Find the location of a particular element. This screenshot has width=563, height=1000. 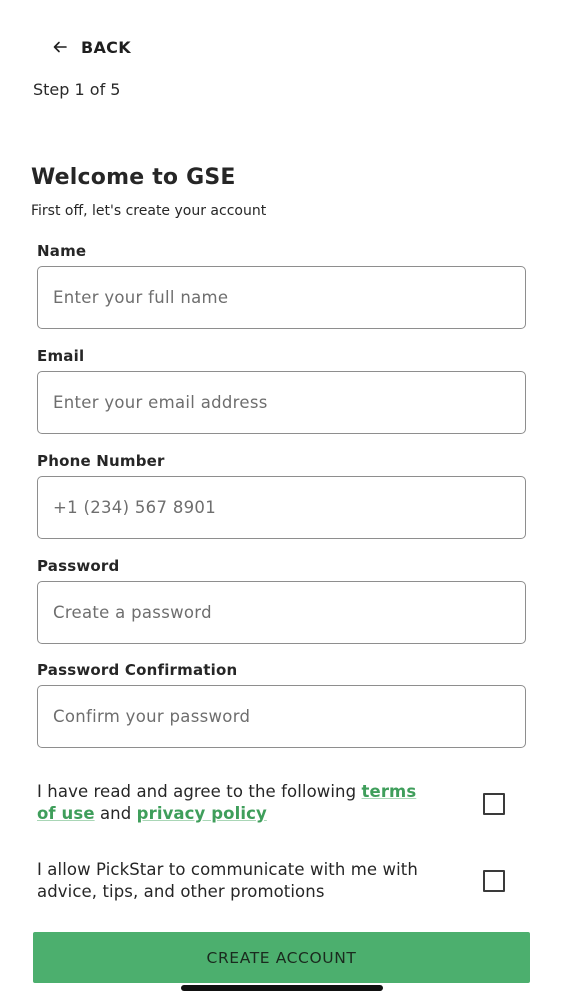

arrow-left-icon is located at coordinates (60, 47).